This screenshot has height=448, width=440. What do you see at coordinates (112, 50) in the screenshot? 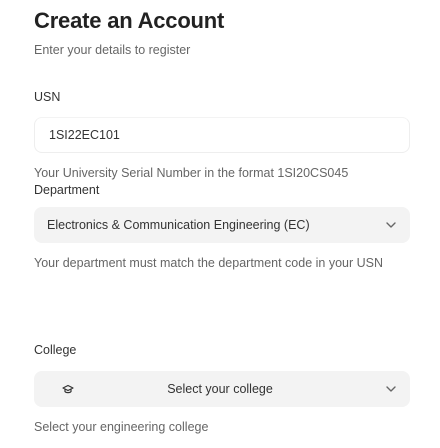
I see `page-subtitle: Enter your details to register` at bounding box center [112, 50].